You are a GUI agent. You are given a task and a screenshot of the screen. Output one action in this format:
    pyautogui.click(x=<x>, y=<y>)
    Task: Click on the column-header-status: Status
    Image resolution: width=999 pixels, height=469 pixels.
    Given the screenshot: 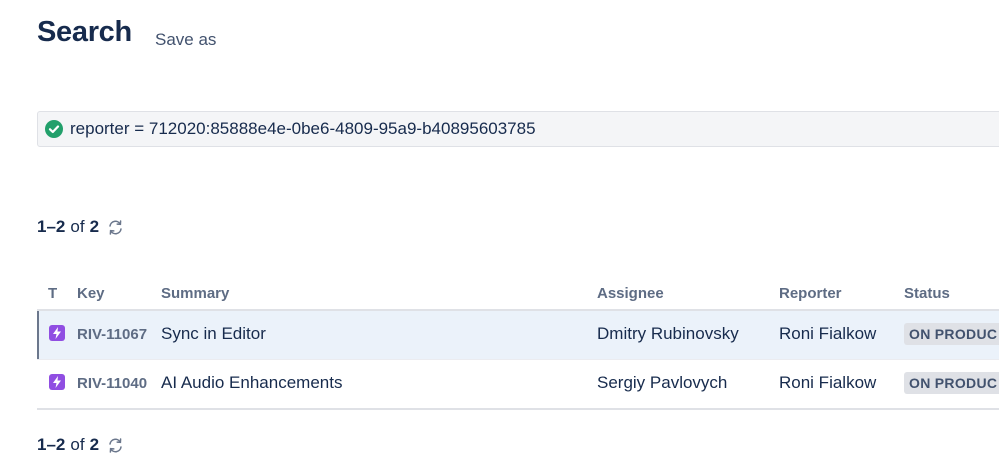 What is the action you would take?
    pyautogui.click(x=927, y=293)
    